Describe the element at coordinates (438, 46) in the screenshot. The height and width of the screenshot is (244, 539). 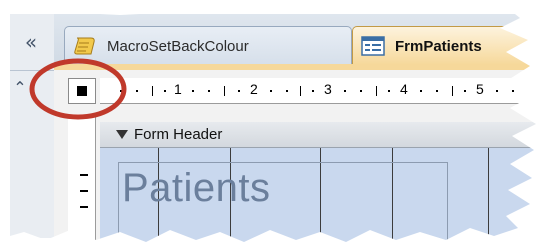
I see `tab-label: FrmPatients` at that location.